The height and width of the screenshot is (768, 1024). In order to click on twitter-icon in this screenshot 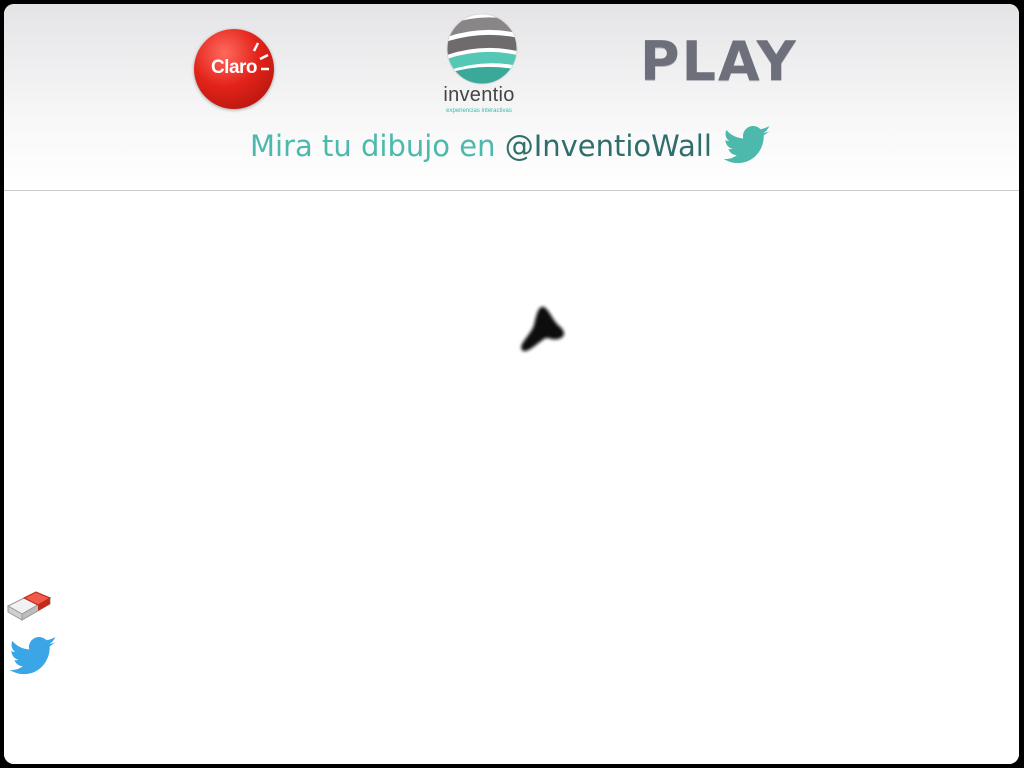, I will do `click(33, 656)`.